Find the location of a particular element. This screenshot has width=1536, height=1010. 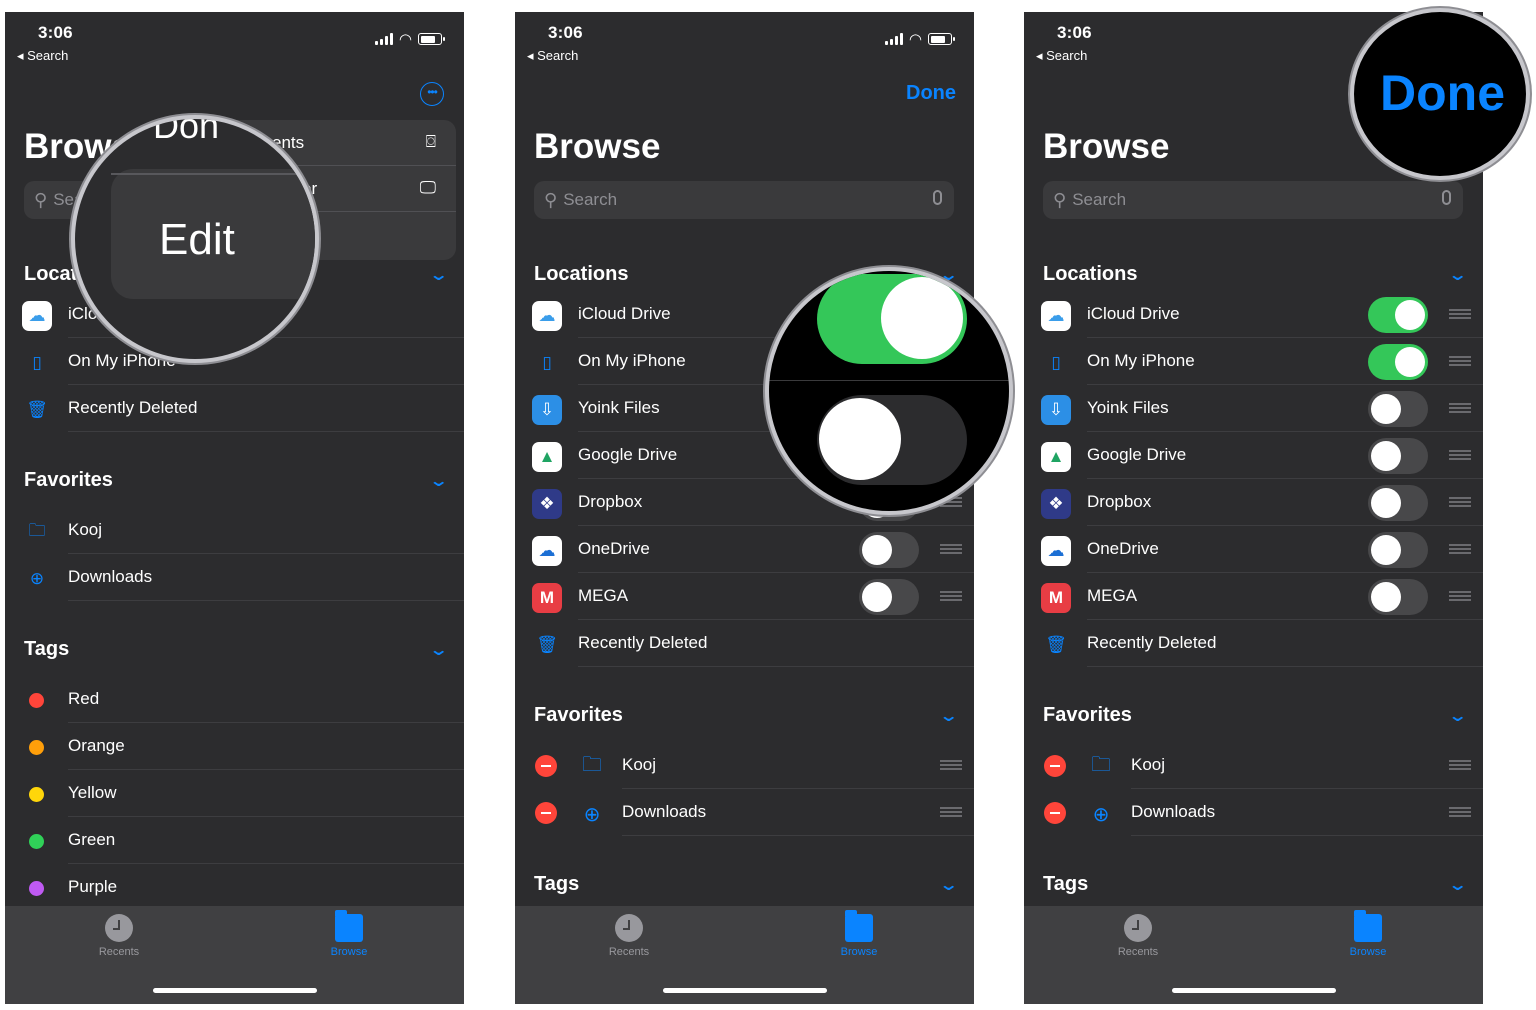

location-label: Google Drive is located at coordinates (628, 454).